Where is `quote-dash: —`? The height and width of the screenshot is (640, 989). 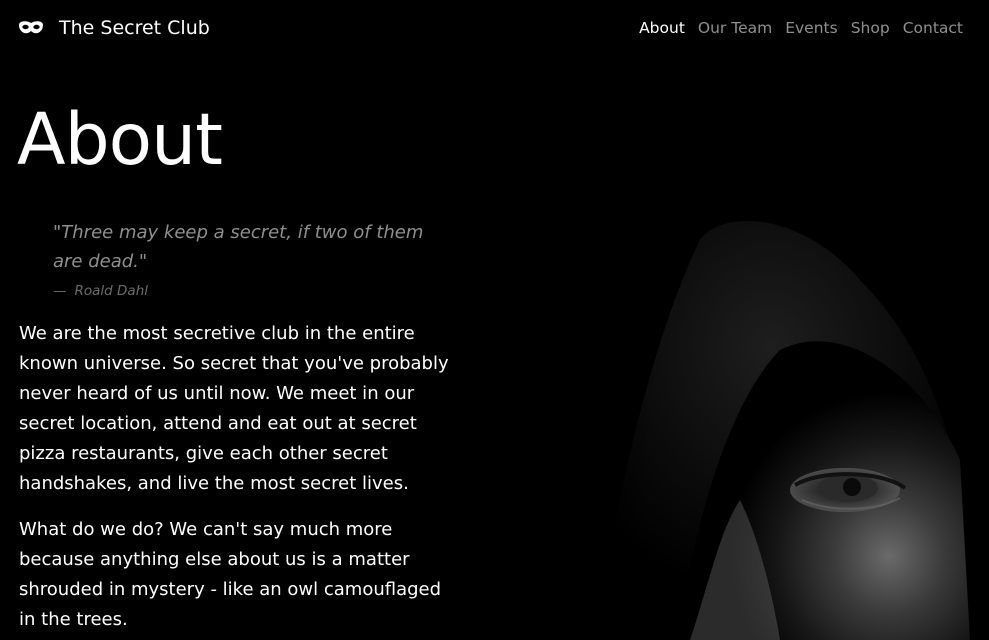
quote-dash: — is located at coordinates (60, 291).